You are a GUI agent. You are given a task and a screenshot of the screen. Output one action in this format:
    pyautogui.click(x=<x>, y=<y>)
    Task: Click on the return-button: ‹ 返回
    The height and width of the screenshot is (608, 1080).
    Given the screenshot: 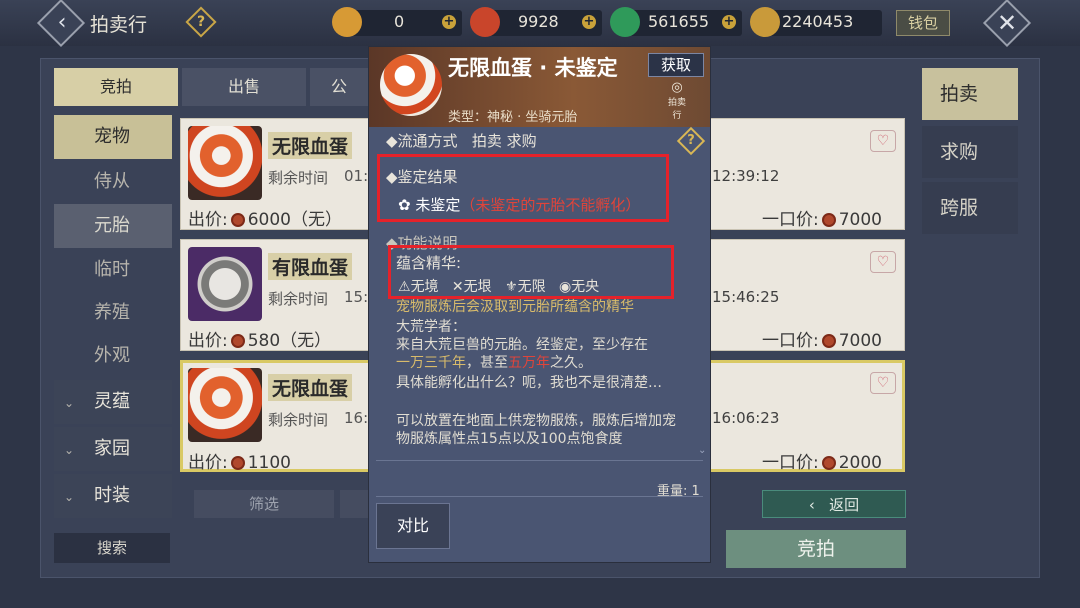 What is the action you would take?
    pyautogui.click(x=834, y=504)
    